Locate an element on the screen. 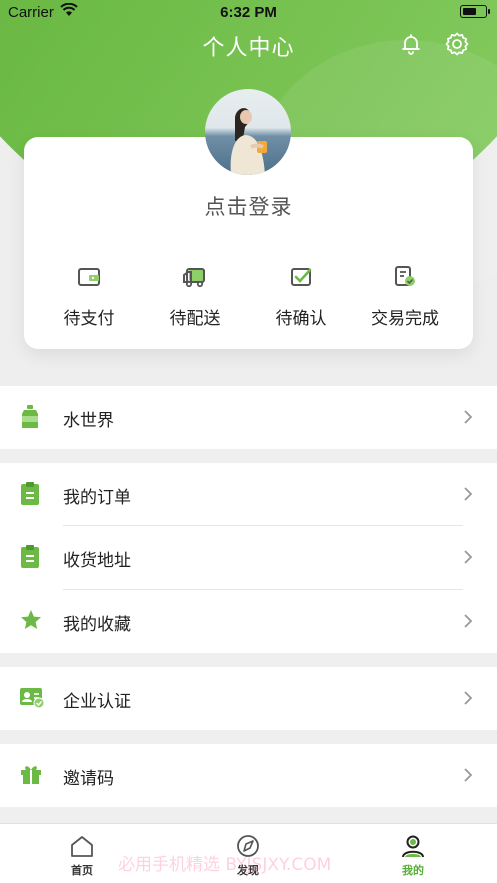 This screenshot has width=497, height=883. menu-item-water-world: 水世界 is located at coordinates (248, 417).